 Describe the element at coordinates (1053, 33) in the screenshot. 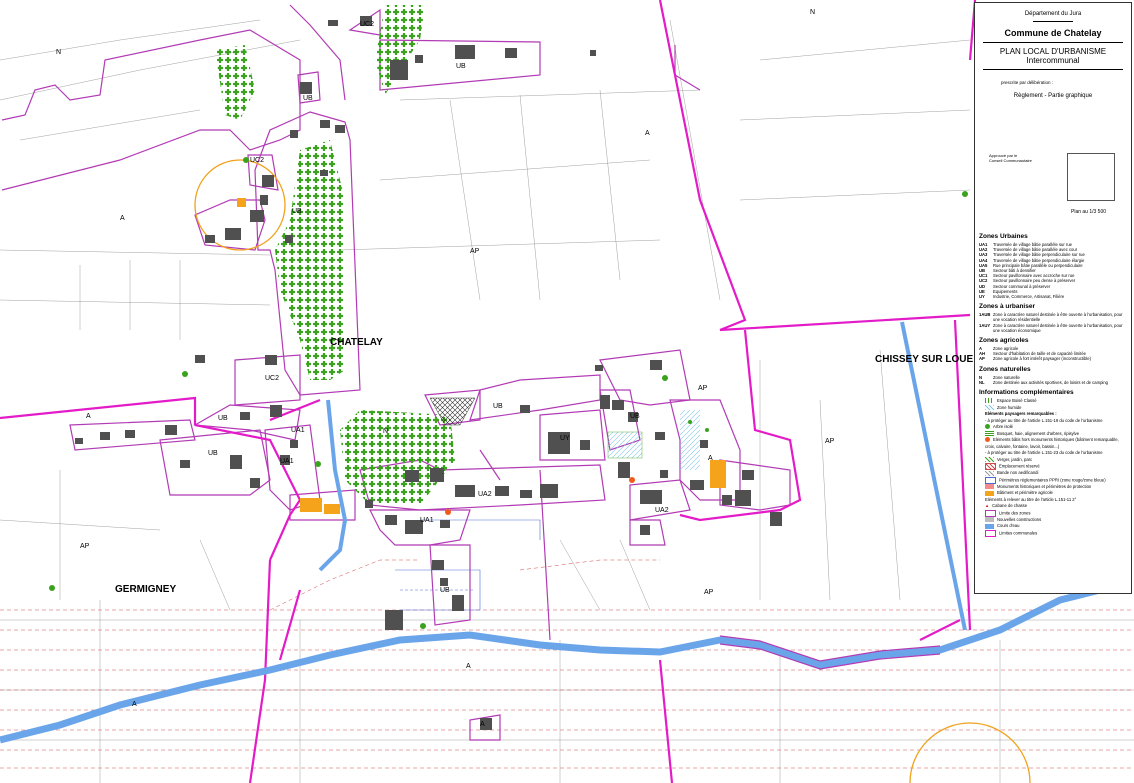

I see `commune-title: Commune de Chatelay` at that location.